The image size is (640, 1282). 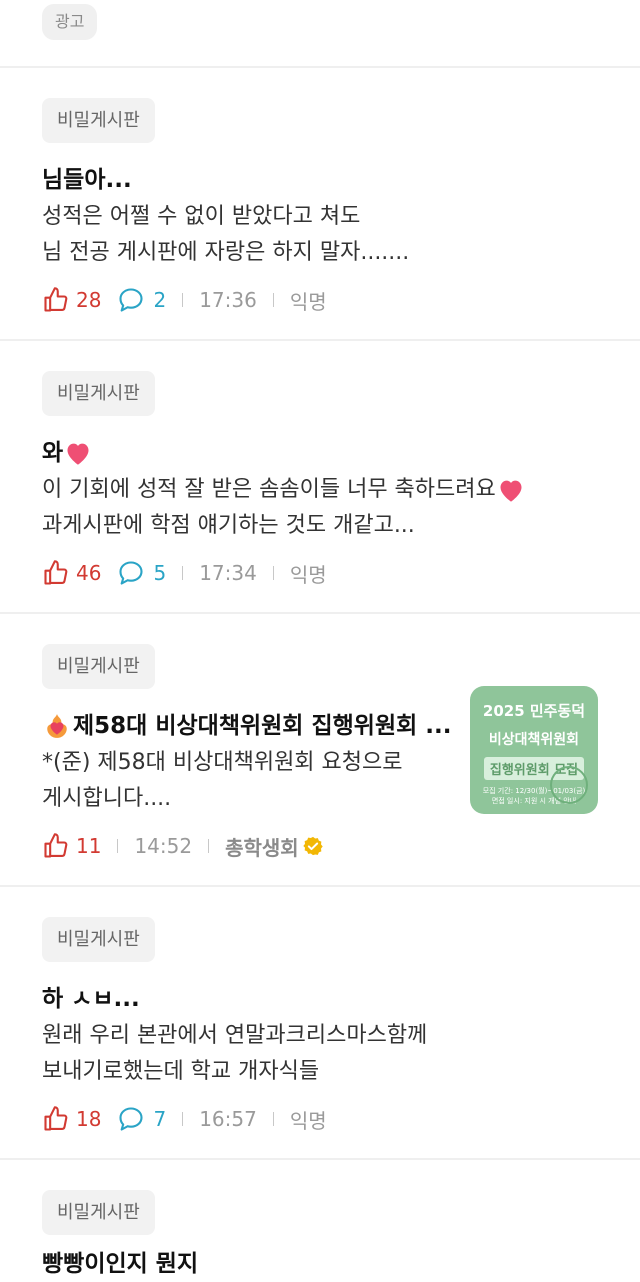 I want to click on post-title-row: 와, so click(x=67, y=453).